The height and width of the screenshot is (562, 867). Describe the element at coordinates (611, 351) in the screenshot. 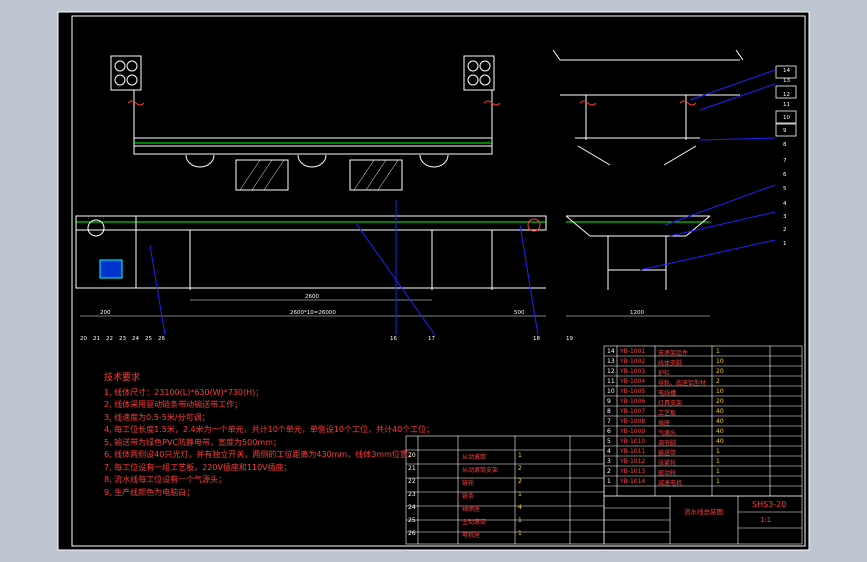

I see `bom-upper-no: 14` at that location.